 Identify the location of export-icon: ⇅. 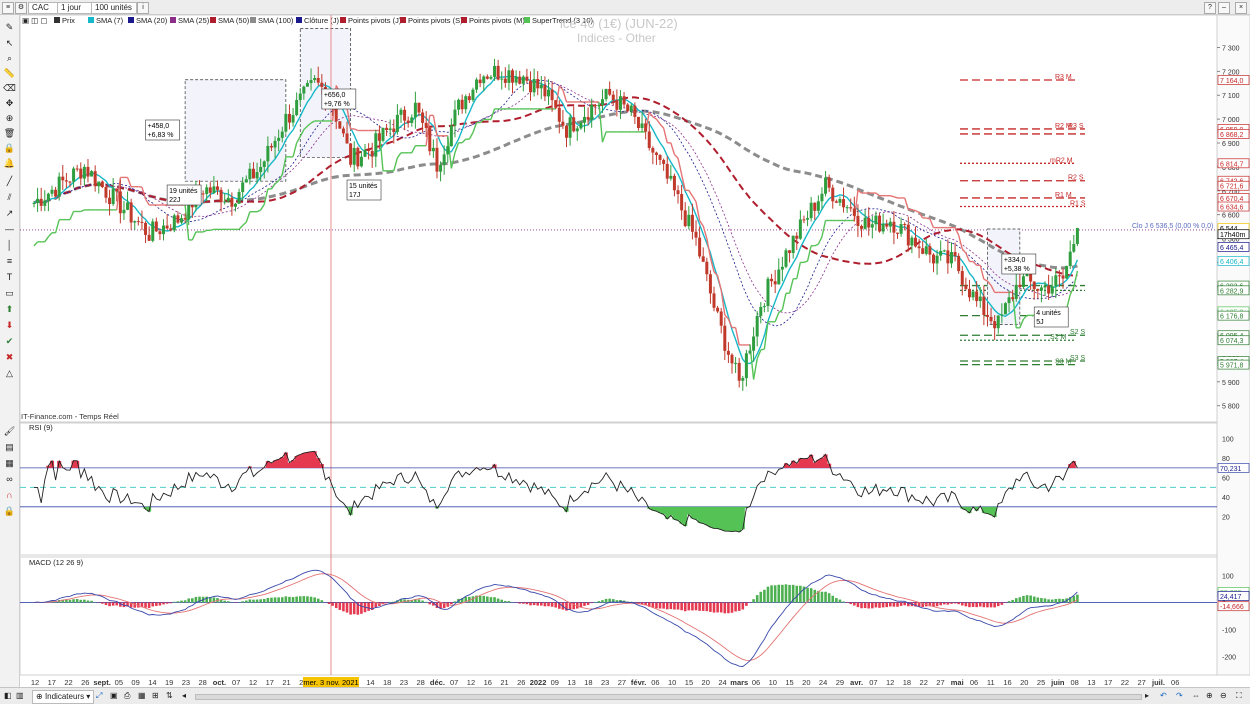
(169, 696).